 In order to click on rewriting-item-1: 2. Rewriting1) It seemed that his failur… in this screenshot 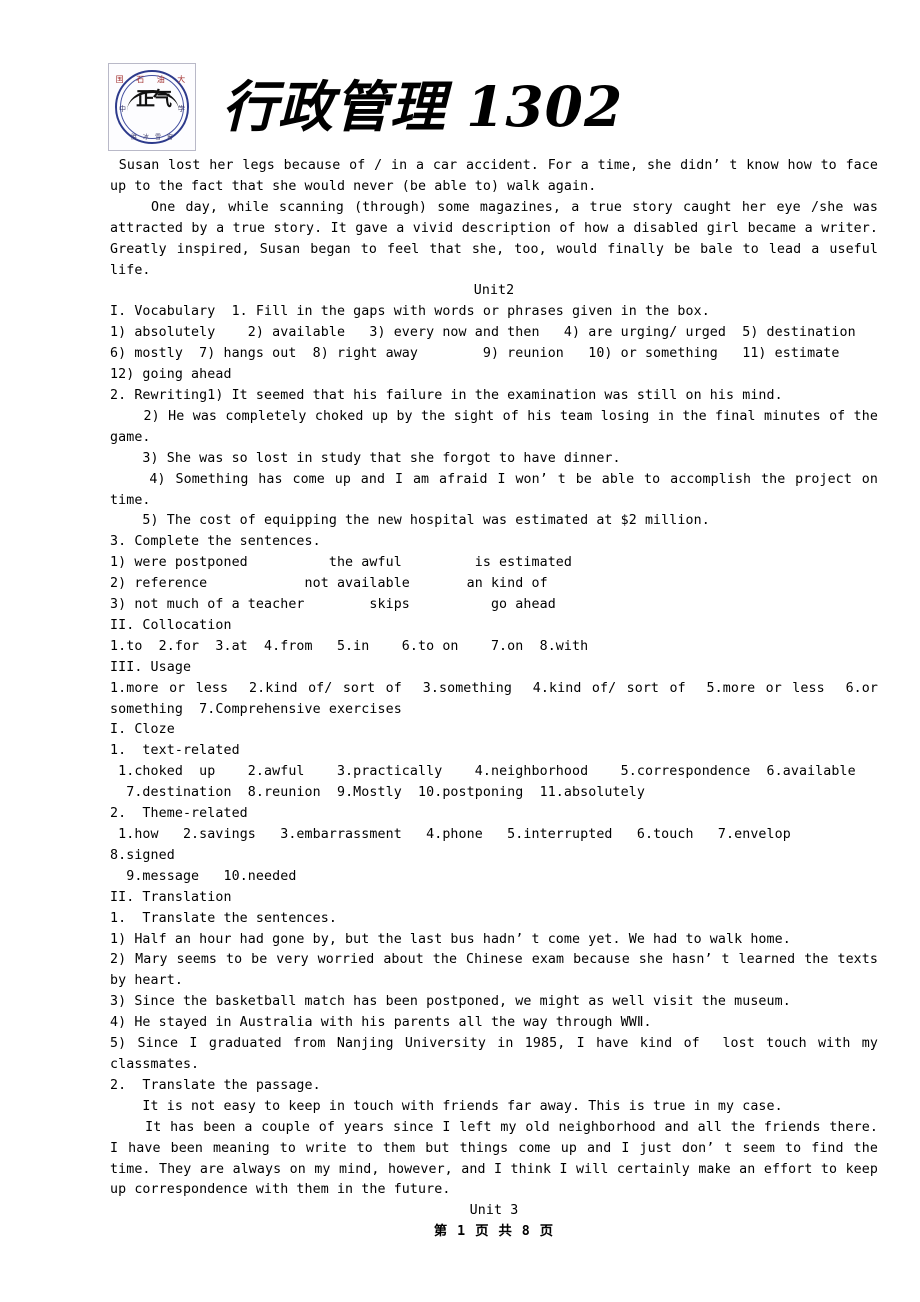, I will do `click(446, 395)`.